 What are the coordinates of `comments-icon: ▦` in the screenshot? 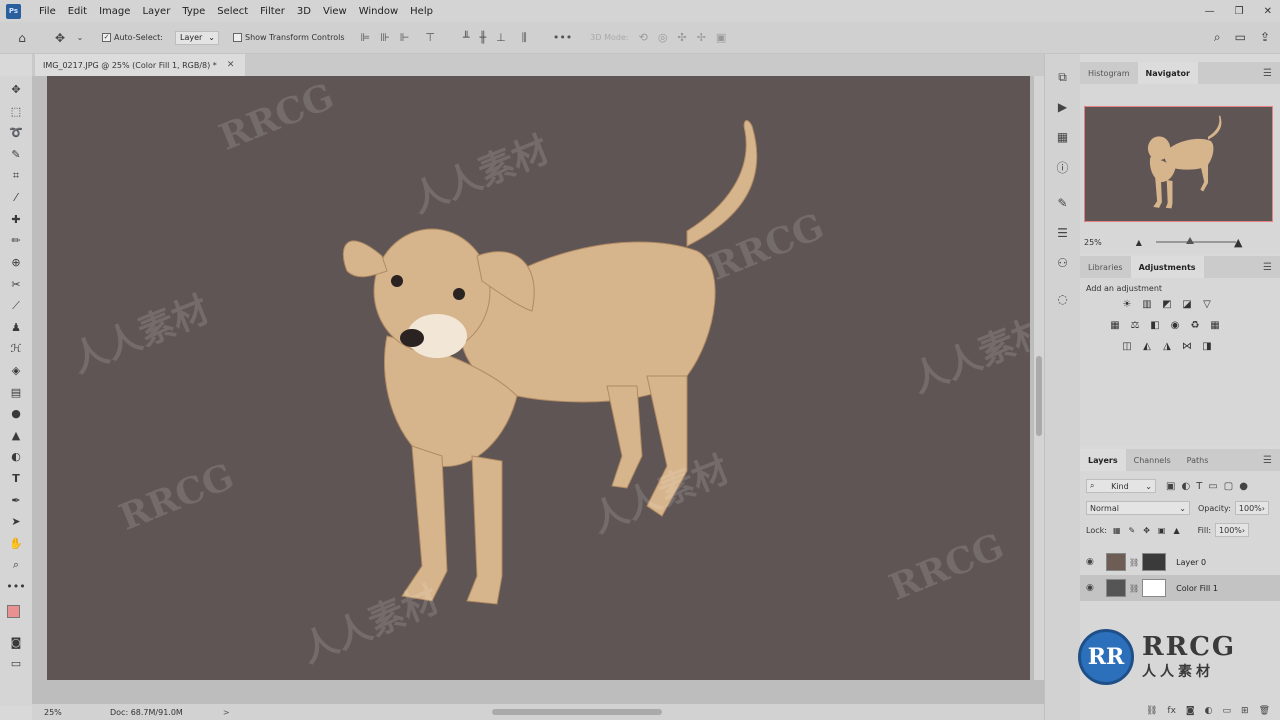 It's located at (1063, 137).